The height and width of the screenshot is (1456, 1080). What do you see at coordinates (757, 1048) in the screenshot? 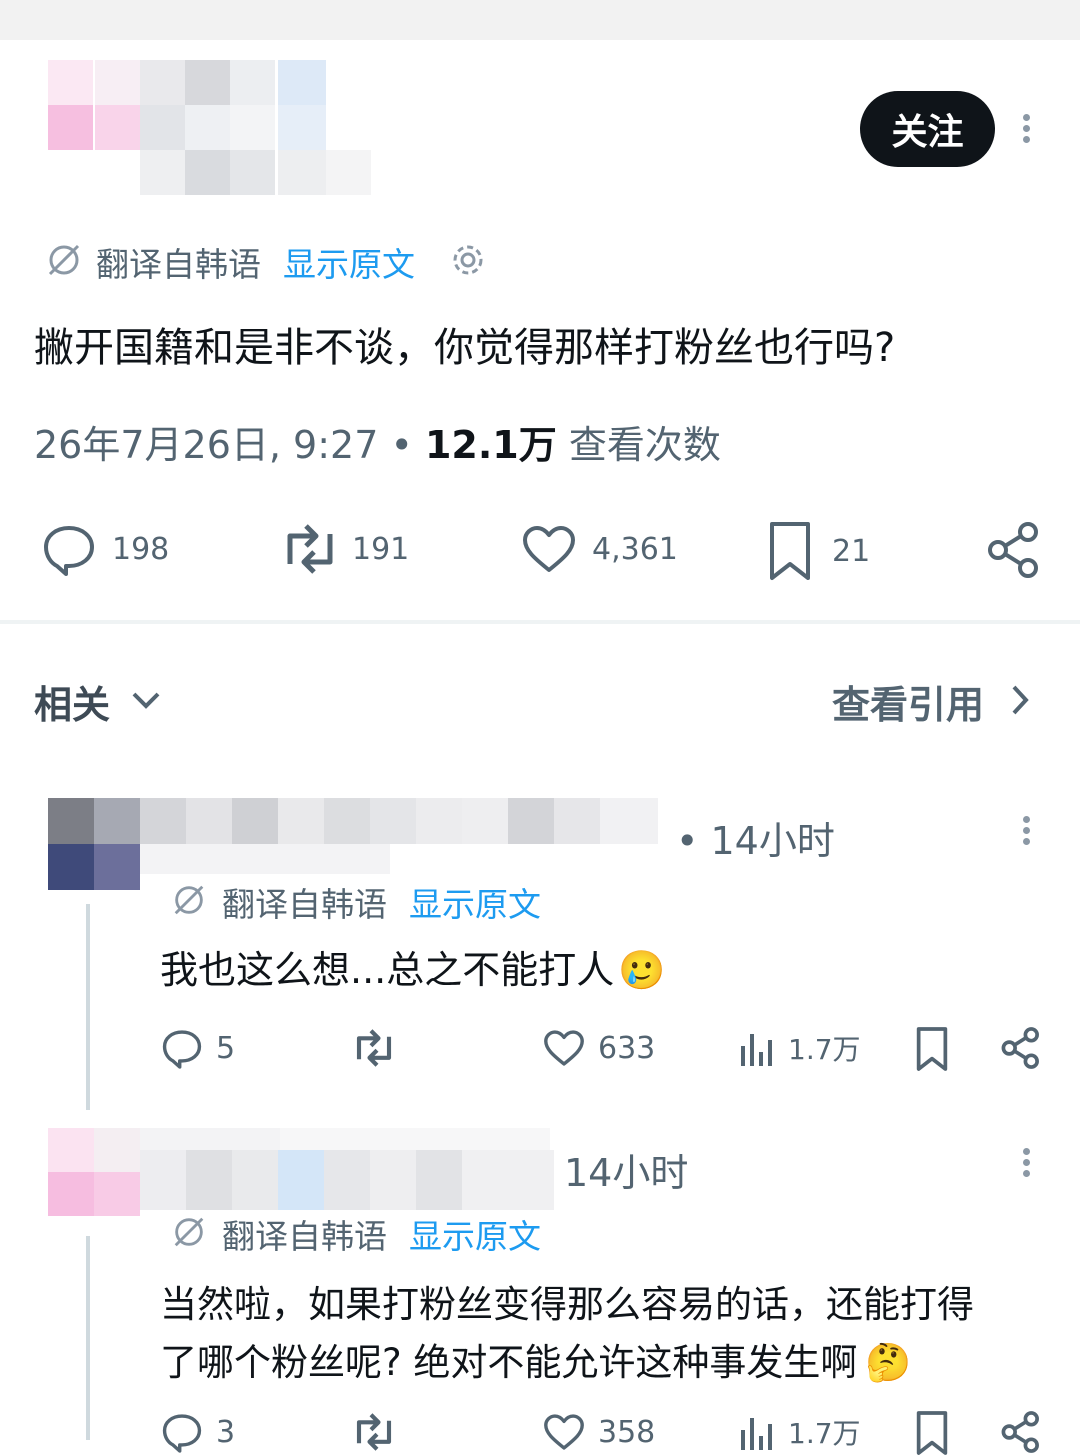
I see `bar-chart-icon` at bounding box center [757, 1048].